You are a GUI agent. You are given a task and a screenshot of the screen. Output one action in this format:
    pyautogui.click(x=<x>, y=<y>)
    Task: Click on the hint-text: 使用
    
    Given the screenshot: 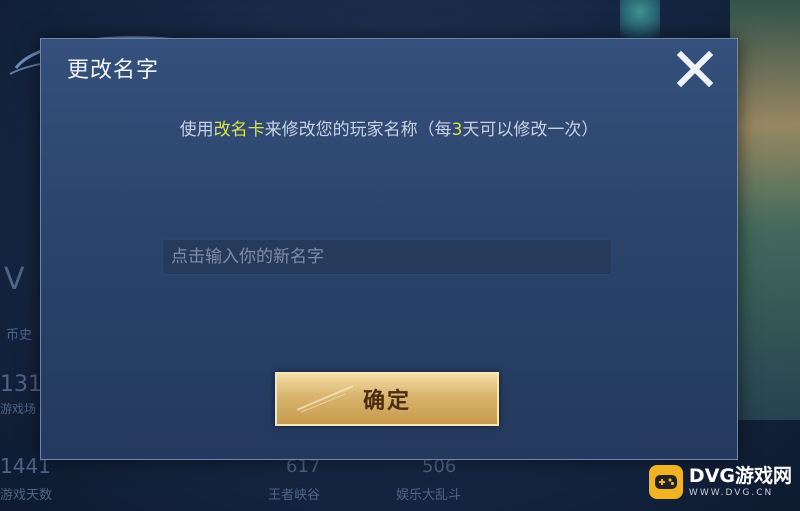 What is the action you would take?
    pyautogui.click(x=196, y=130)
    